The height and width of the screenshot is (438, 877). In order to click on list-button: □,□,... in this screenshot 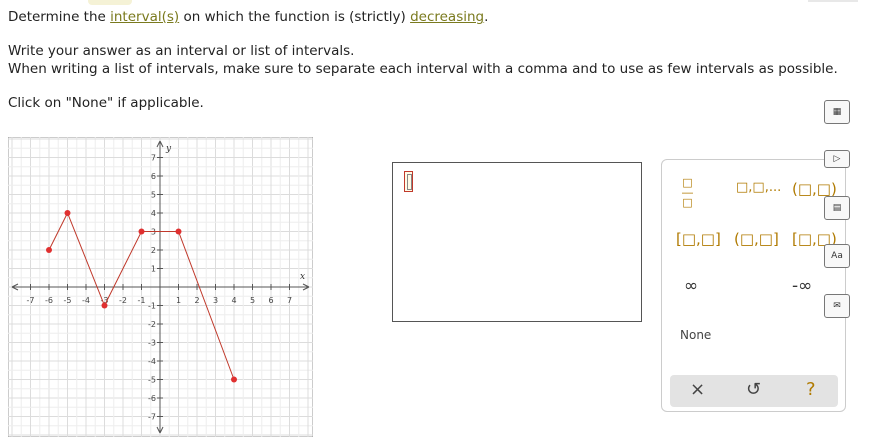, I will do `click(758, 187)`.